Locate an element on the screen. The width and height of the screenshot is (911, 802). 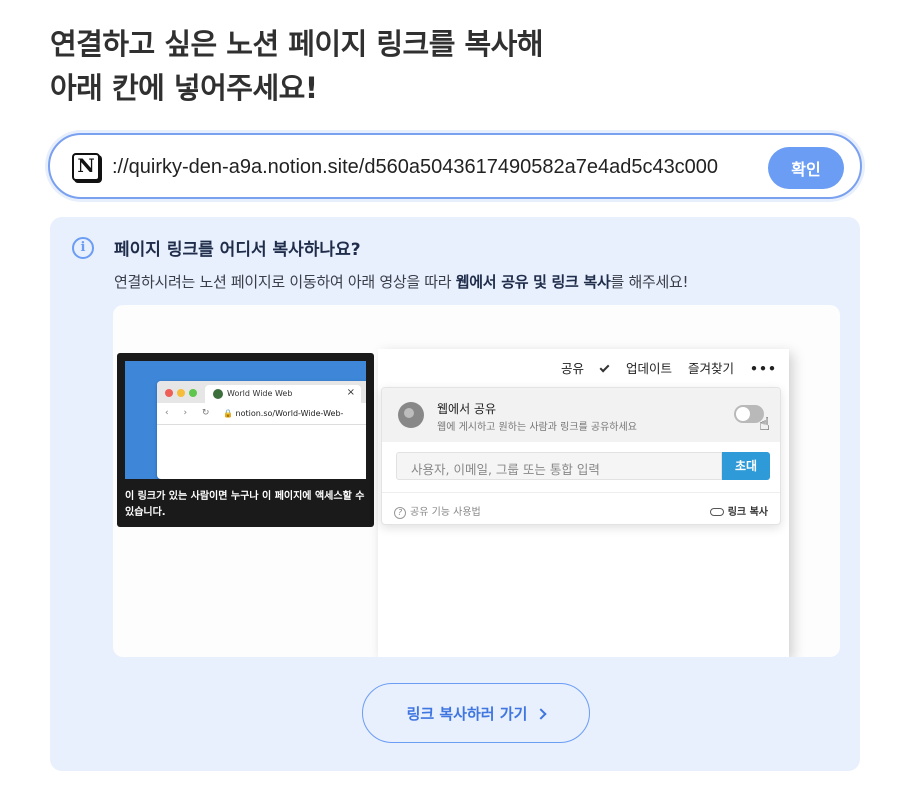
check-icon is located at coordinates (604, 367).